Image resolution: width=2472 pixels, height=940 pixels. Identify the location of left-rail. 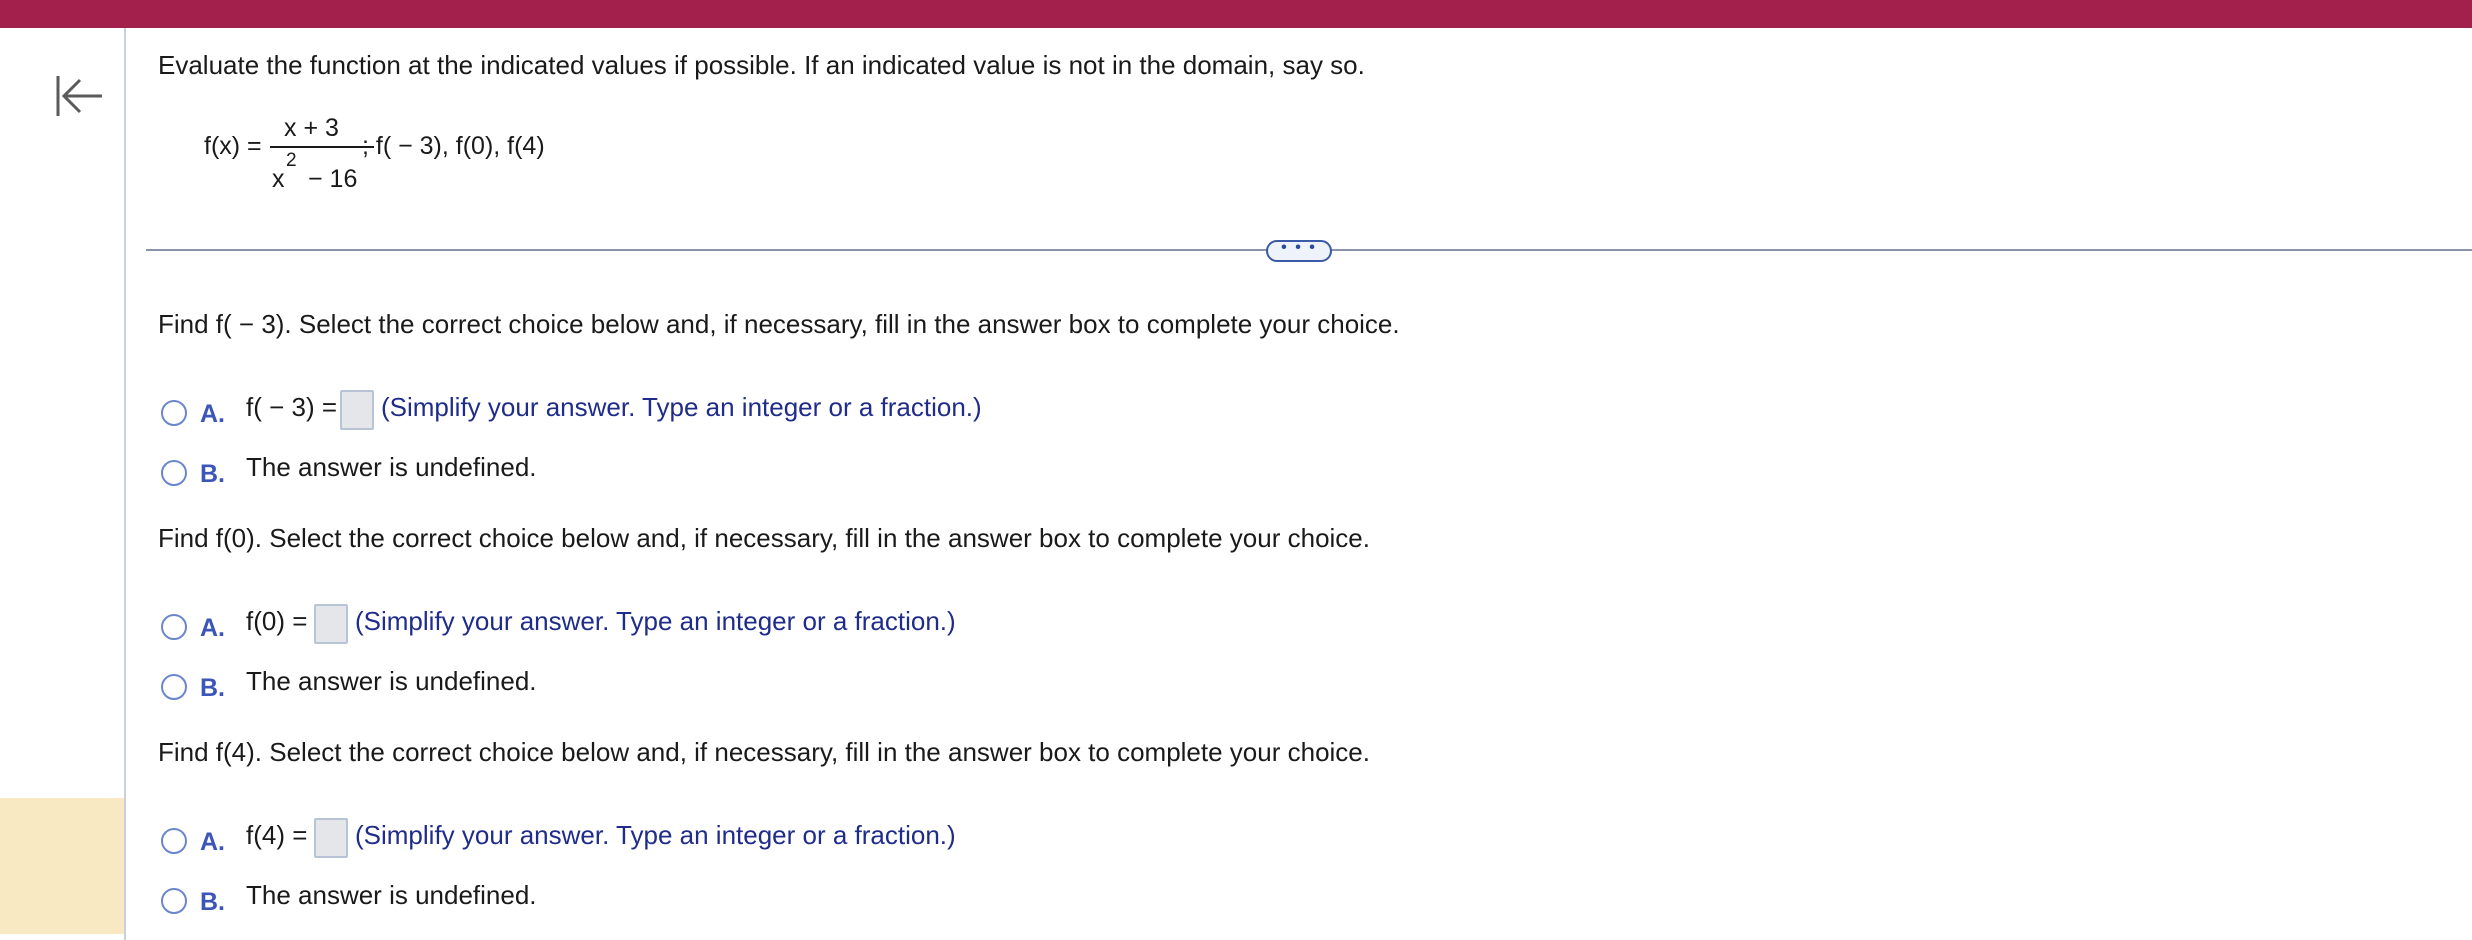
(62, 484).